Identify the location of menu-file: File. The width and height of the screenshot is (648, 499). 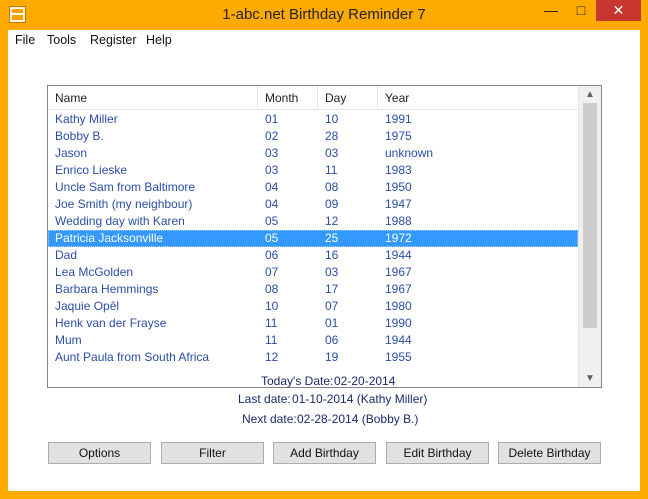
(25, 40).